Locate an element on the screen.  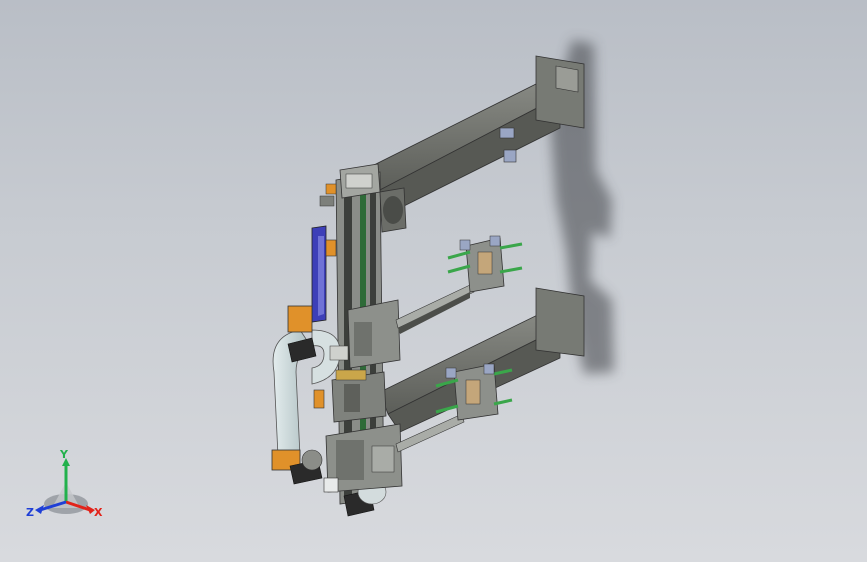
upper-gripper is located at coordinates (485, 264).